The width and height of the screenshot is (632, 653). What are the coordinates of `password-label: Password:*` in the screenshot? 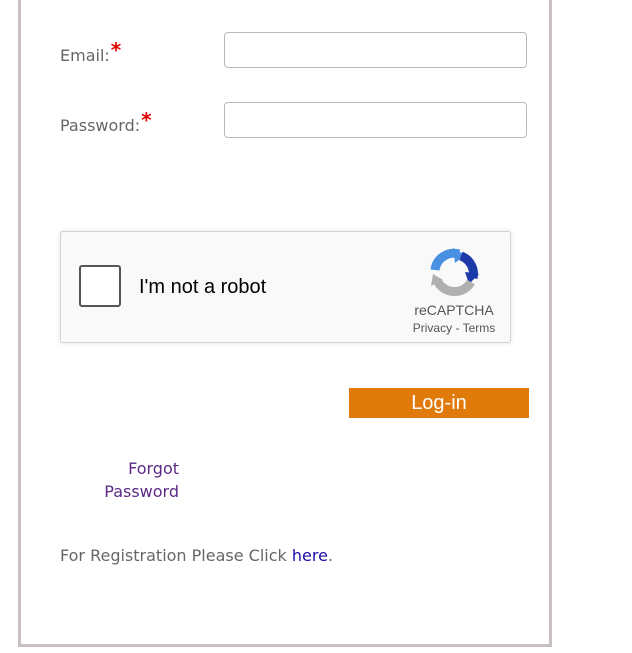 It's located at (106, 122).